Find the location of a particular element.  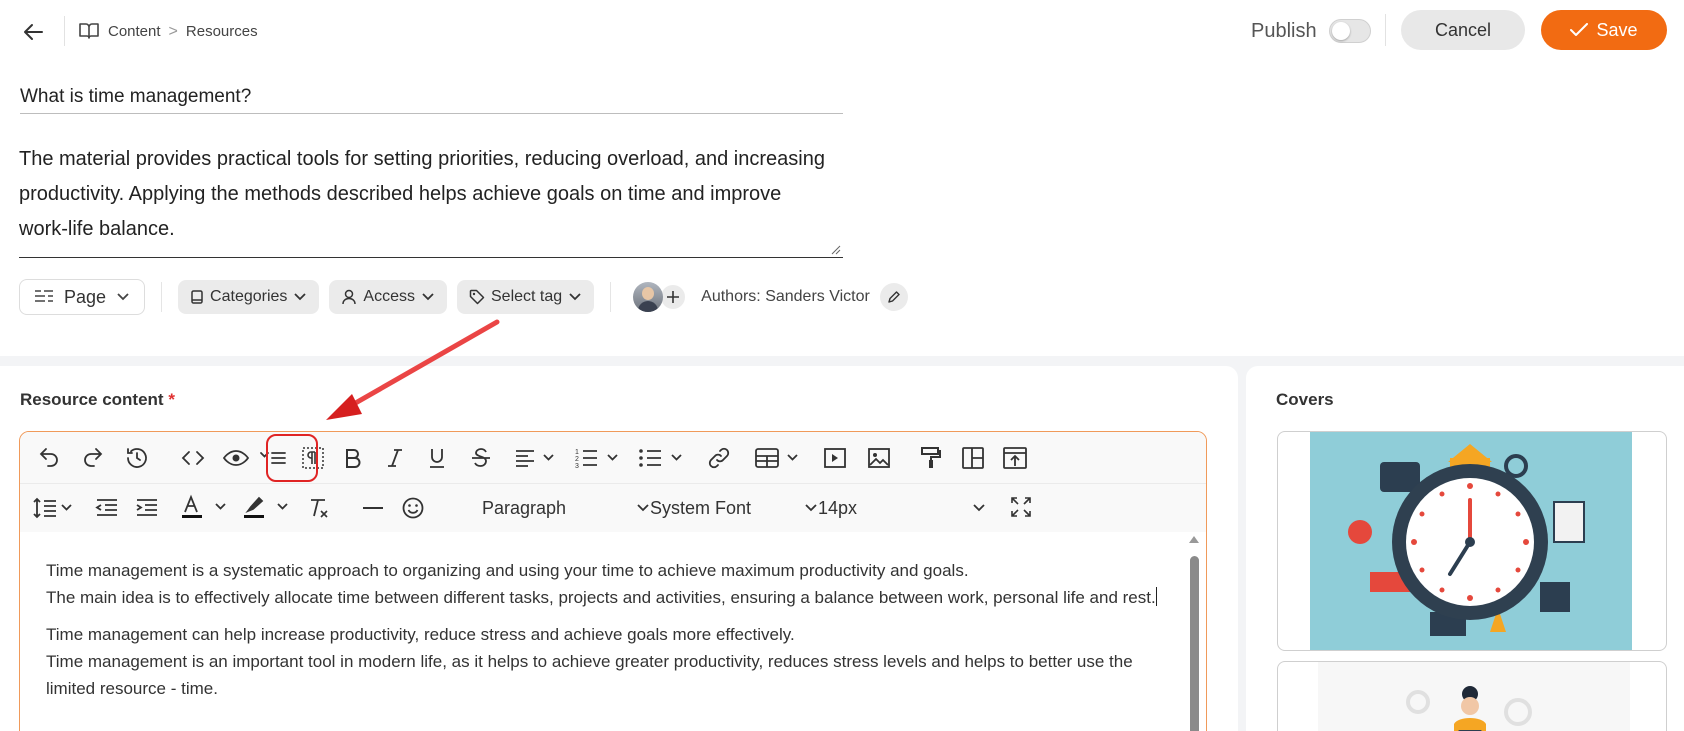

underline-button is located at coordinates (437, 458).